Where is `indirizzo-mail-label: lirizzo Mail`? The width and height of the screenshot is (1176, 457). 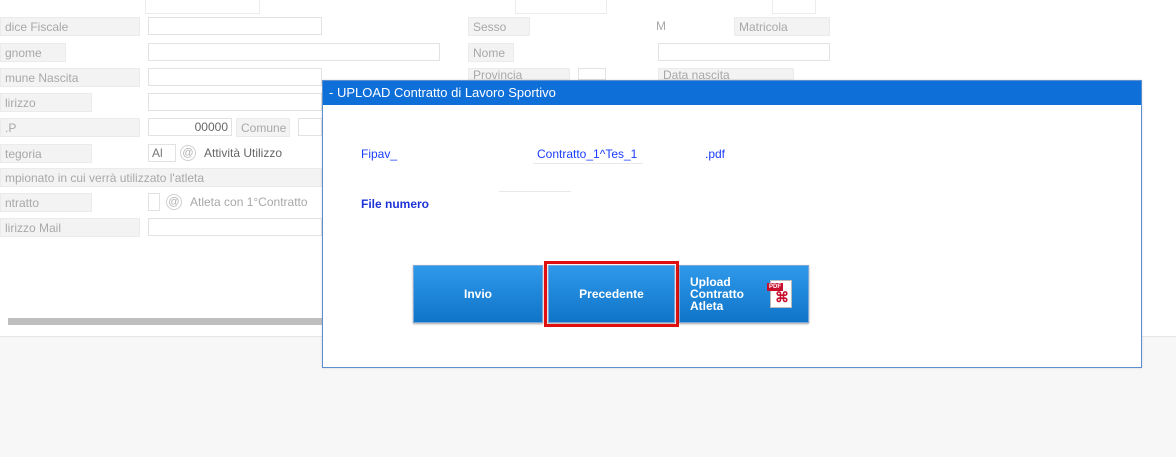 indirizzo-mail-label: lirizzo Mail is located at coordinates (70, 227).